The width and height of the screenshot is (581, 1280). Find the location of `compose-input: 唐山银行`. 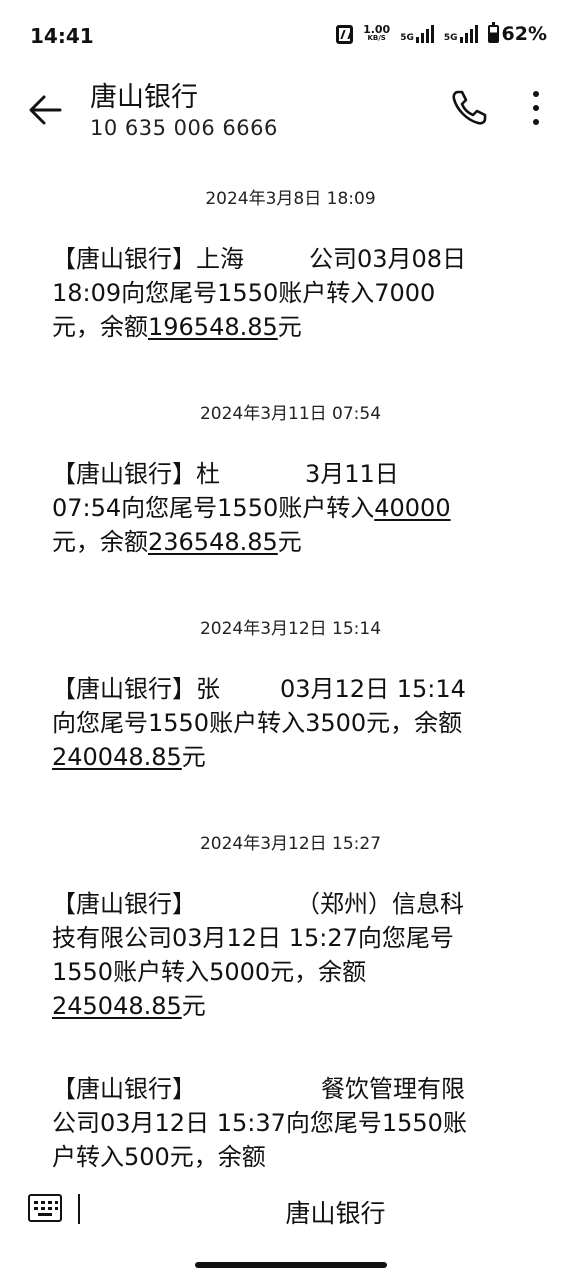

compose-input: 唐山银行 is located at coordinates (290, 1212).